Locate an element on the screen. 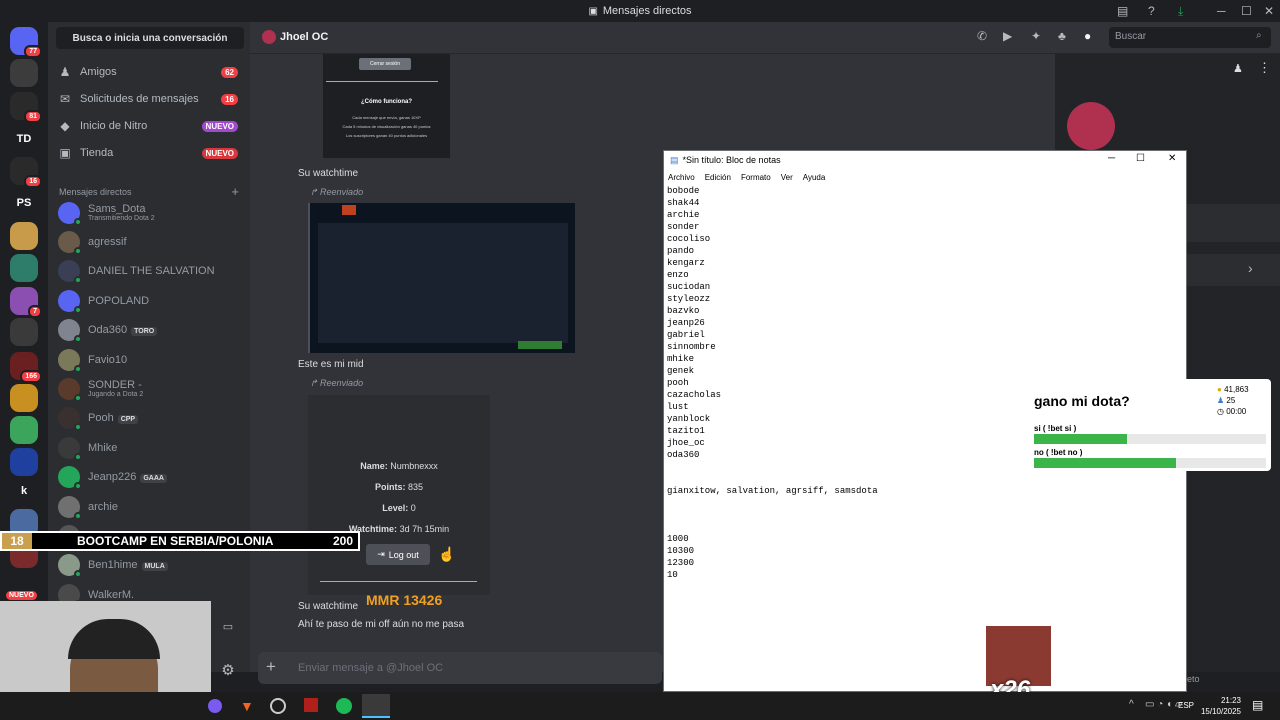 This screenshot has width=1280, height=720. chat-bubble-icon: ▭ is located at coordinates (228, 626).